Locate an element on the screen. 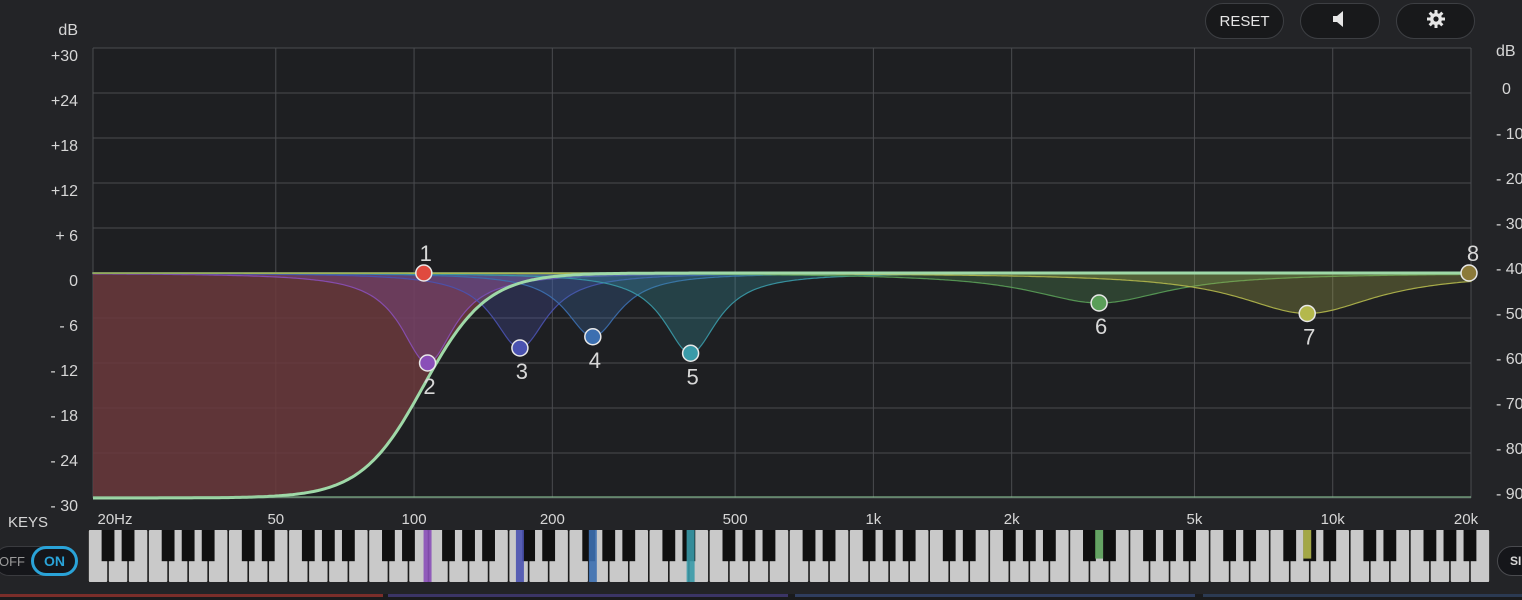 The height and width of the screenshot is (600, 1522). band-number-label: 2 is located at coordinates (429, 386).